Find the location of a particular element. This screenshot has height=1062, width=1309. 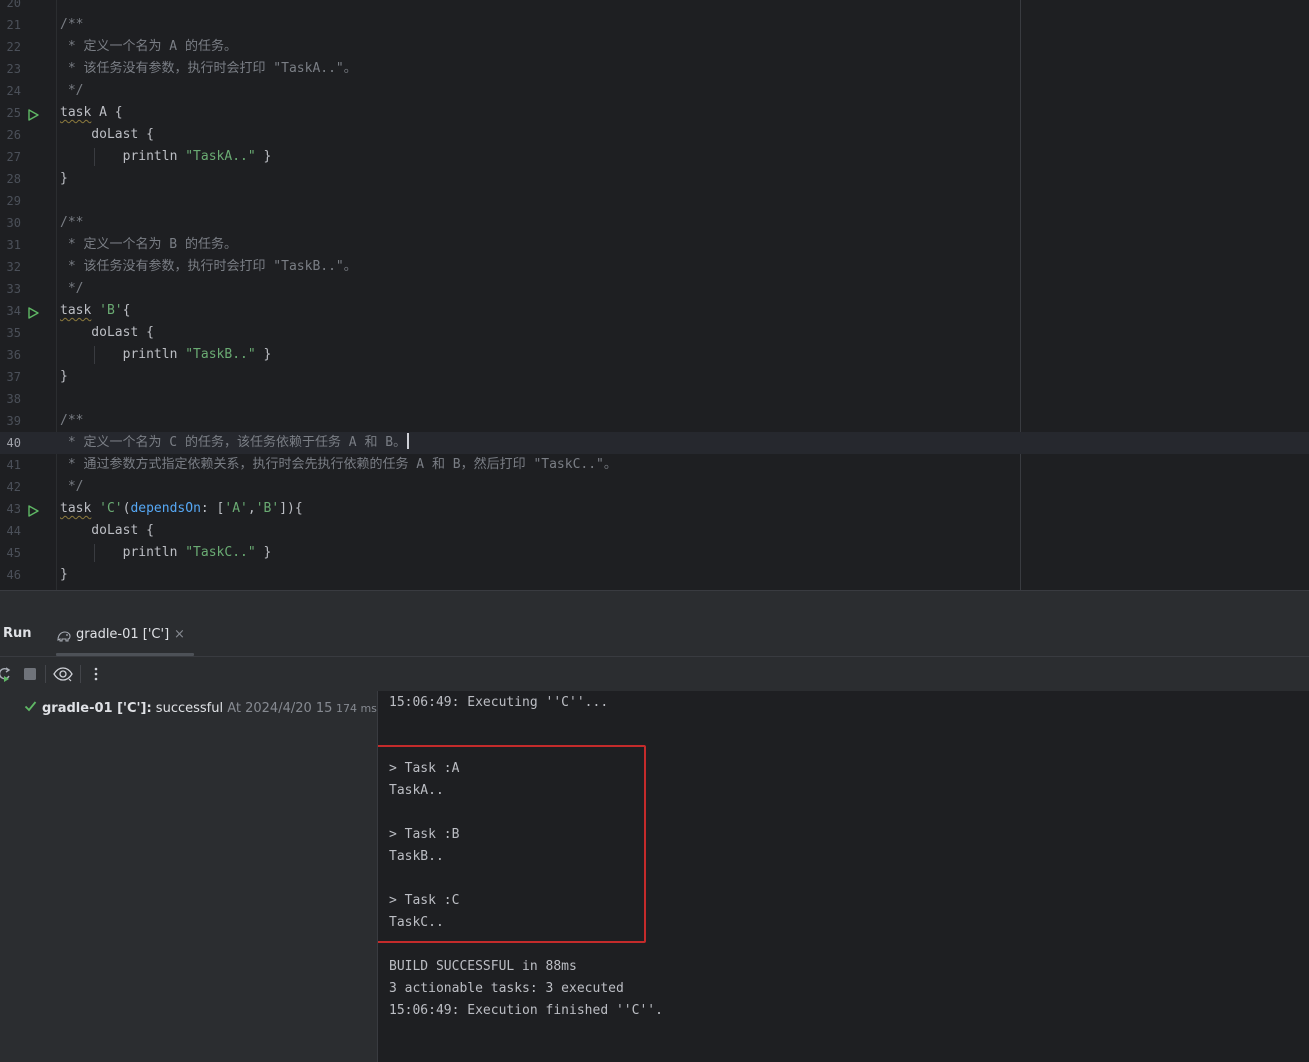

code-text: * 该任务没有参数，执行时会打印 "TaskB.."。 is located at coordinates (208, 267).